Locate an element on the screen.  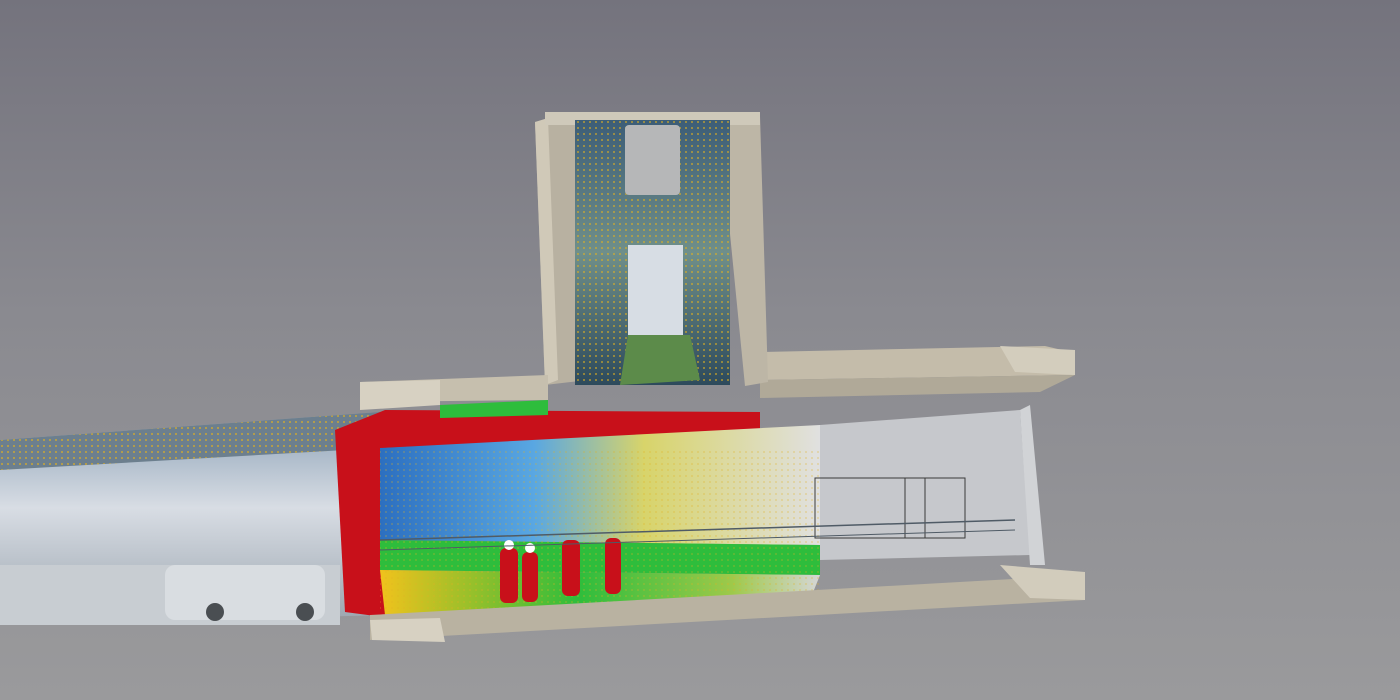
tunnel-tube-left is located at coordinates (192, 518).